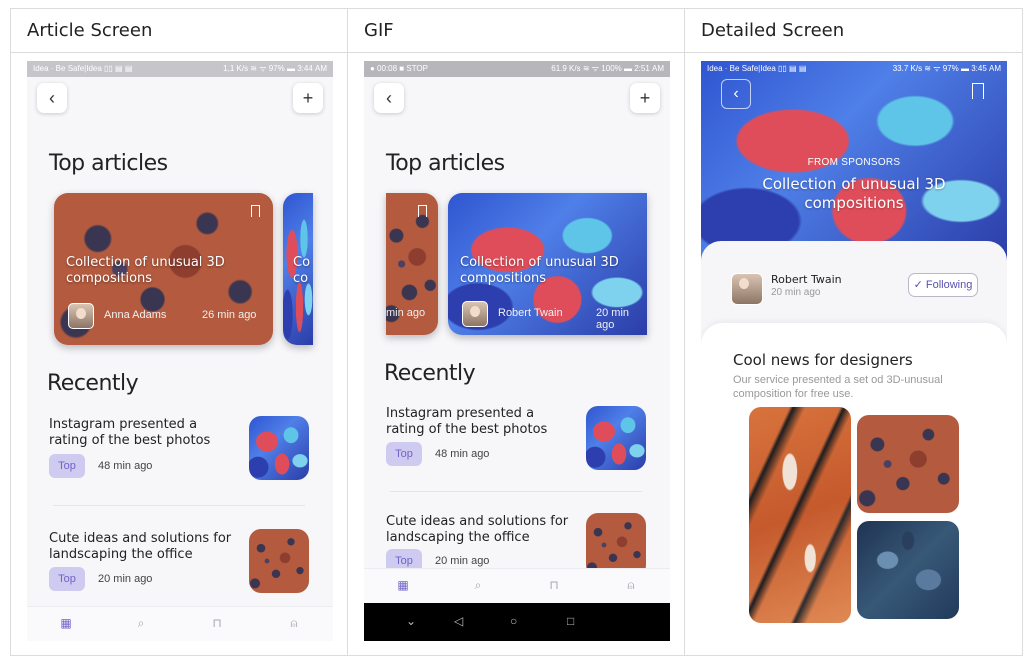 This screenshot has height=669, width=1035. Describe the element at coordinates (513, 621) in the screenshot. I see `home-circle-icon: ○` at that location.